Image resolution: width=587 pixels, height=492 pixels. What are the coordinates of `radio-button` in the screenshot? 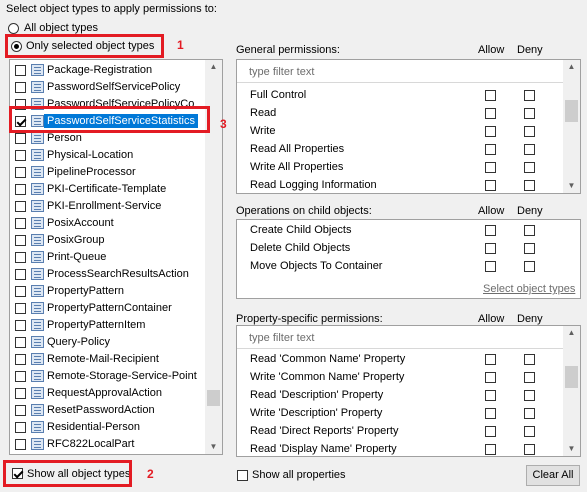 It's located at (13, 28).